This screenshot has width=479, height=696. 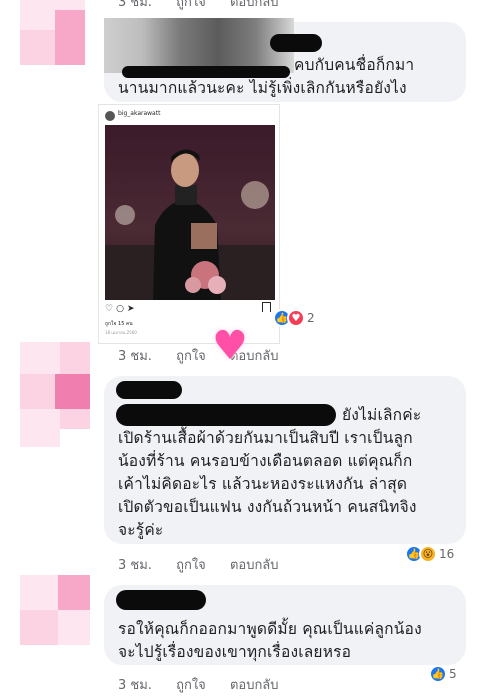 What do you see at coordinates (266, 307) in the screenshot?
I see `bookmark-icon` at bounding box center [266, 307].